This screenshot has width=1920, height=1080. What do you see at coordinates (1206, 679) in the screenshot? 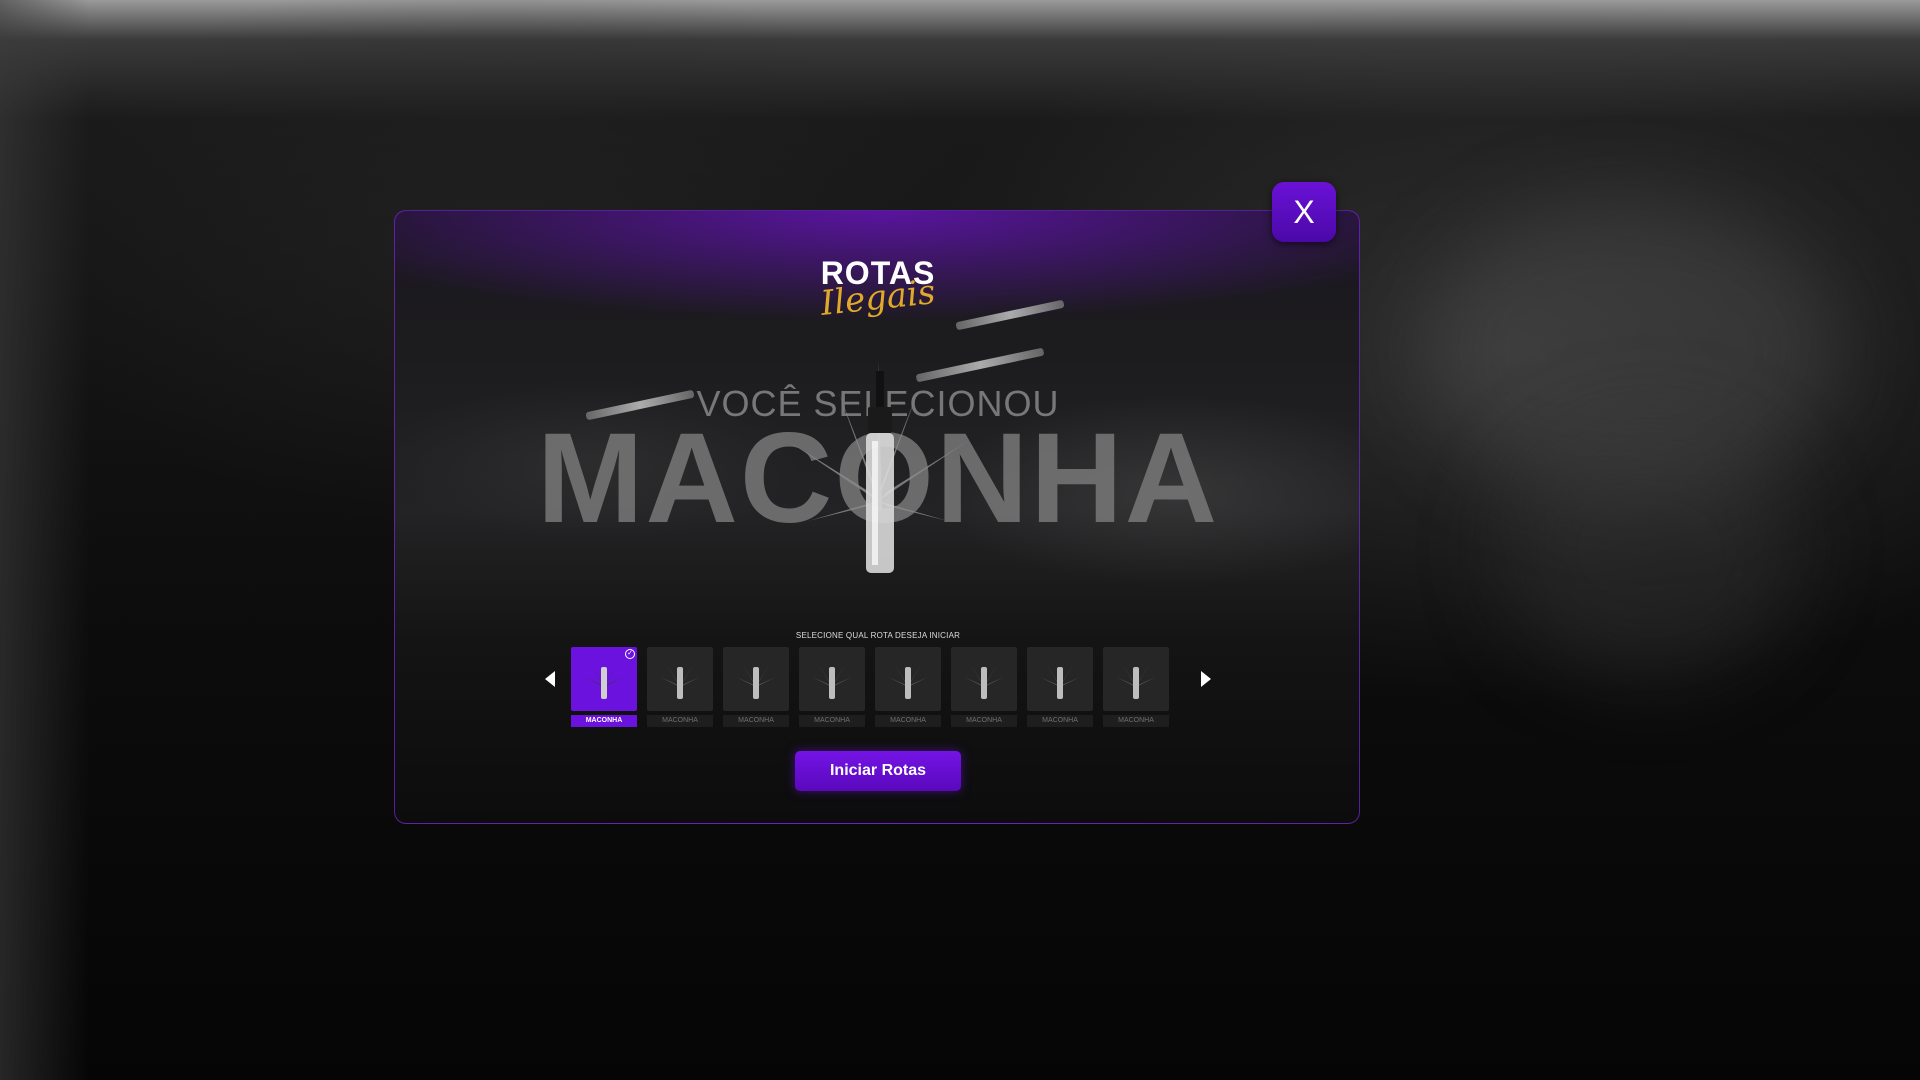
I see `carousel-next-arrow-icon` at bounding box center [1206, 679].